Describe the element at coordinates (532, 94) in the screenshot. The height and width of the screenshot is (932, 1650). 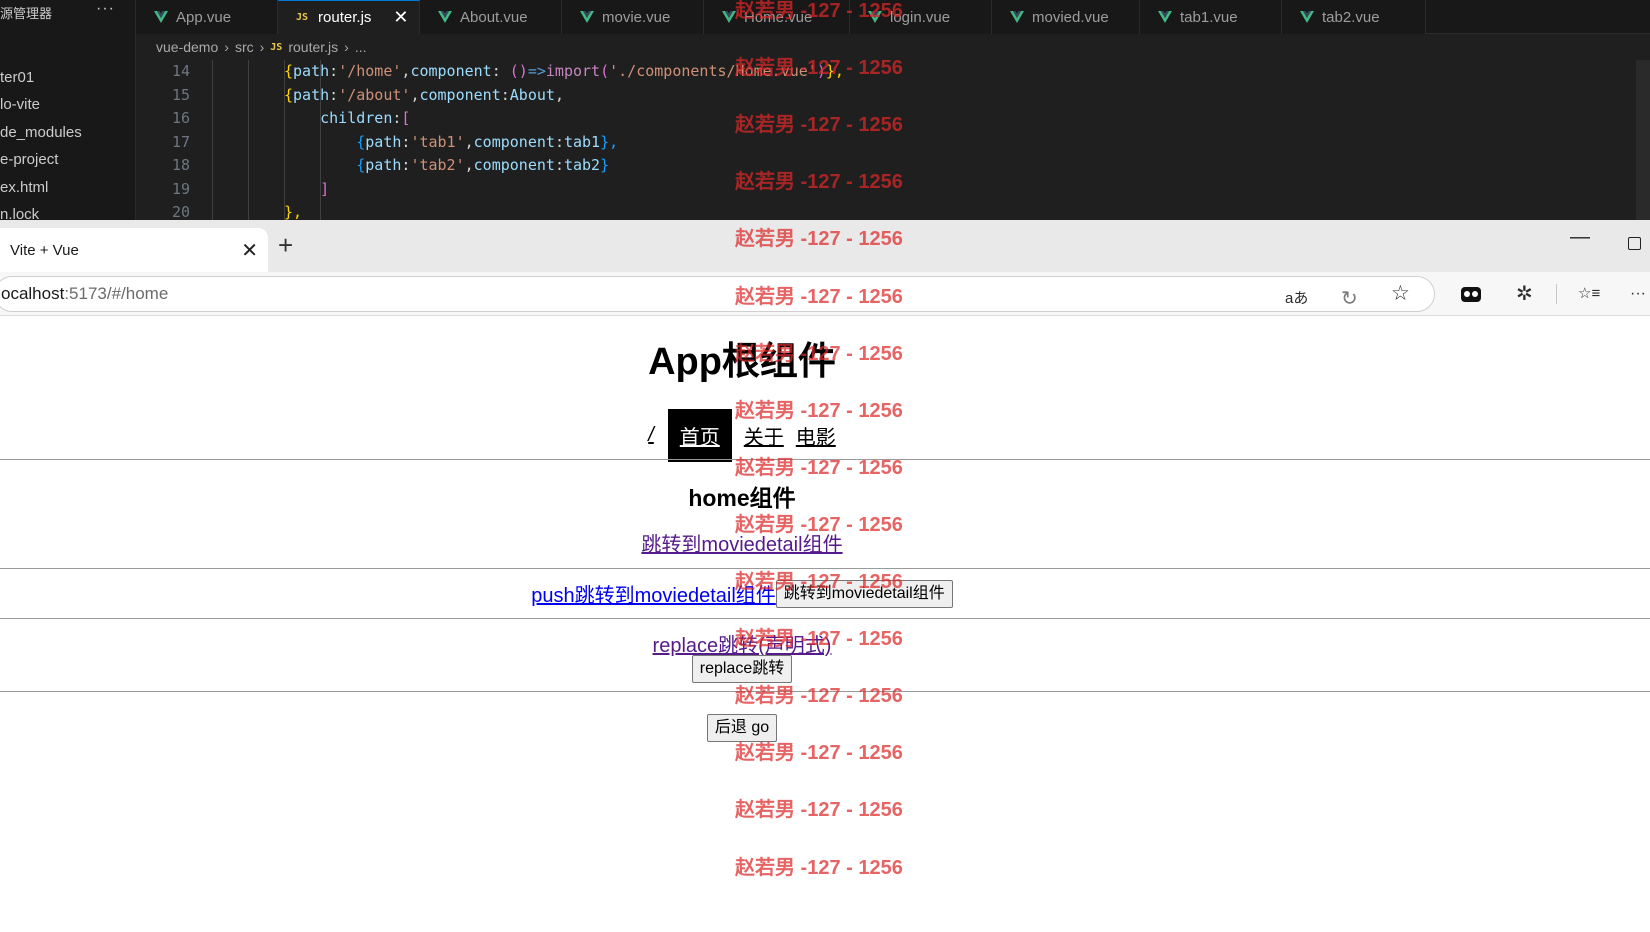
I see `code-token: About` at that location.